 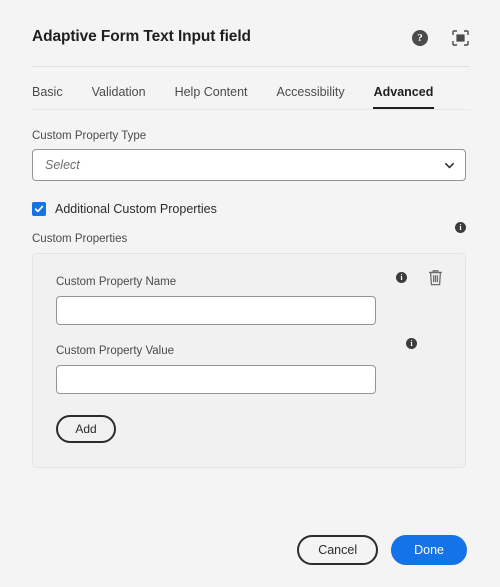 I want to click on custom-property-value-header: Custom Property Value i, so click(x=249, y=347).